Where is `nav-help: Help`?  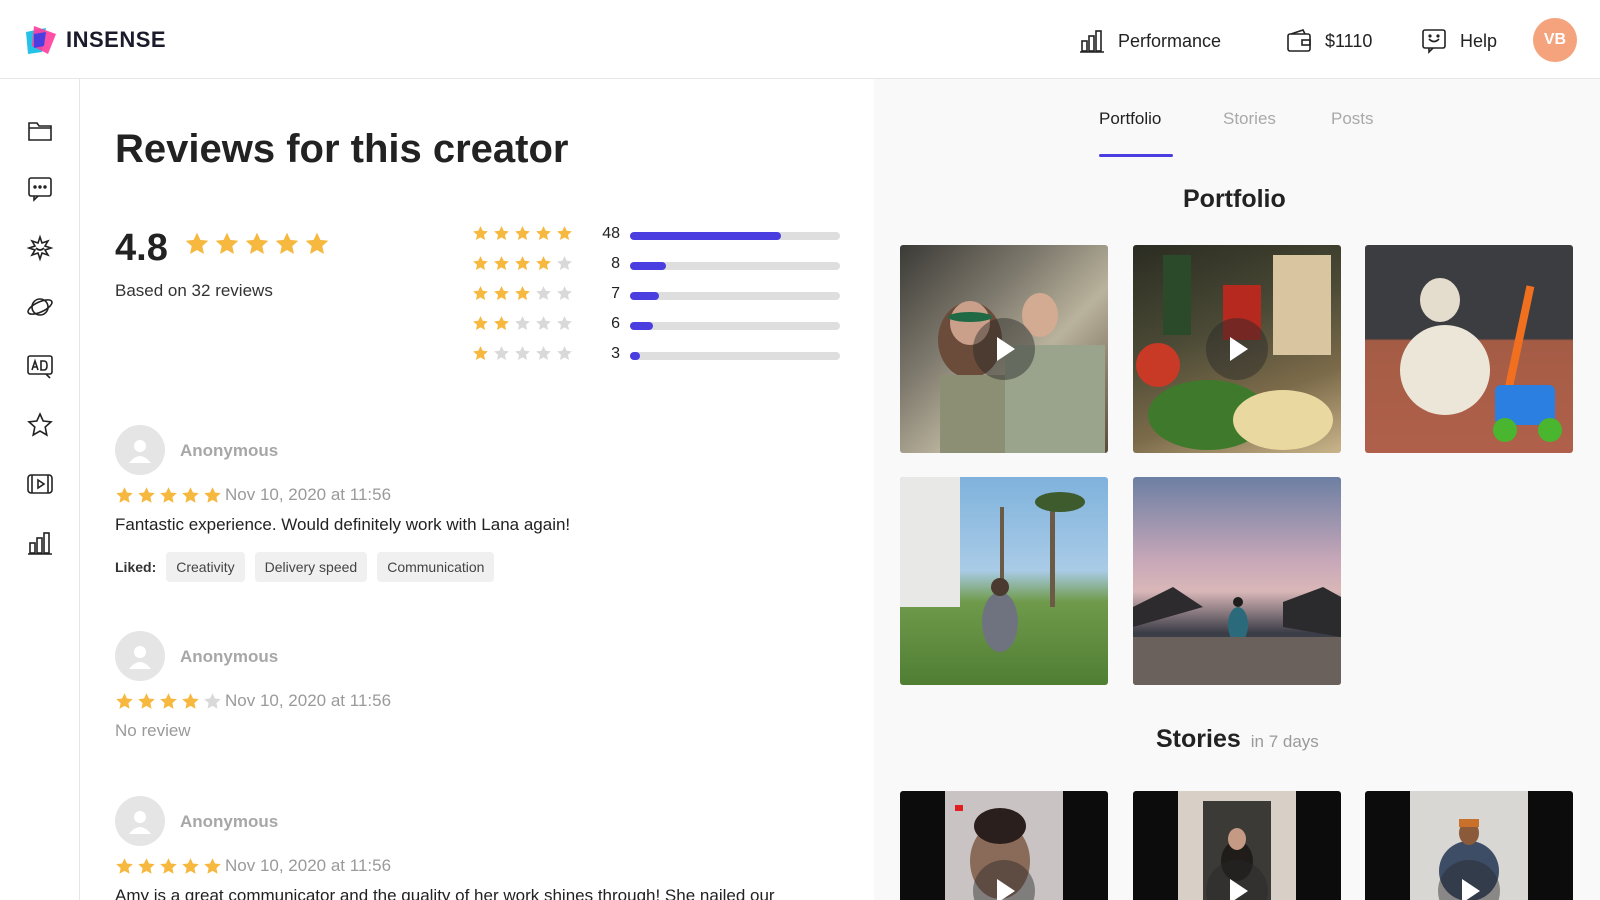 nav-help: Help is located at coordinates (1458, 41).